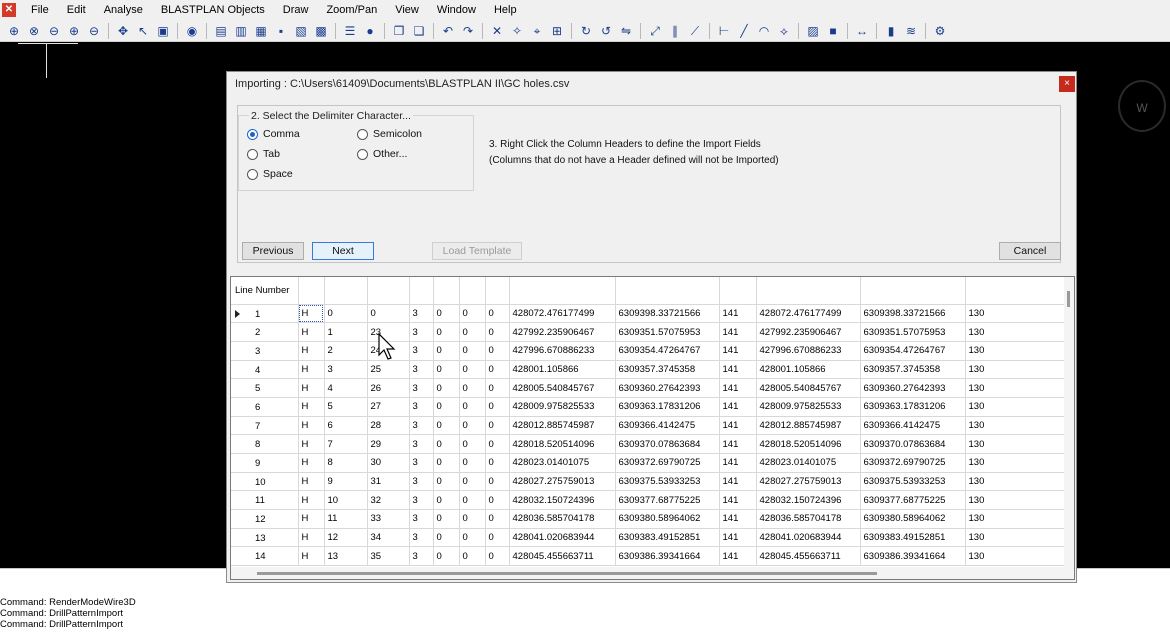  I want to click on load-template-button: Load Template, so click(477, 251).